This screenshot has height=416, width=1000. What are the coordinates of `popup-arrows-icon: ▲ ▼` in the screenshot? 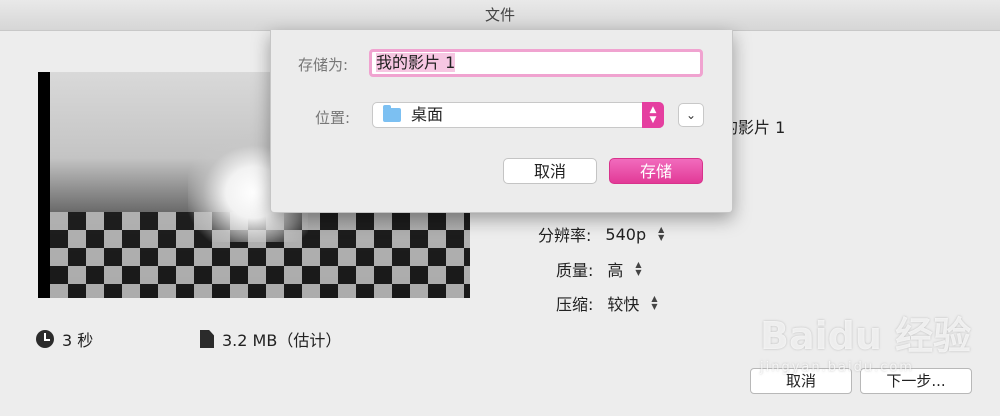 It's located at (653, 115).